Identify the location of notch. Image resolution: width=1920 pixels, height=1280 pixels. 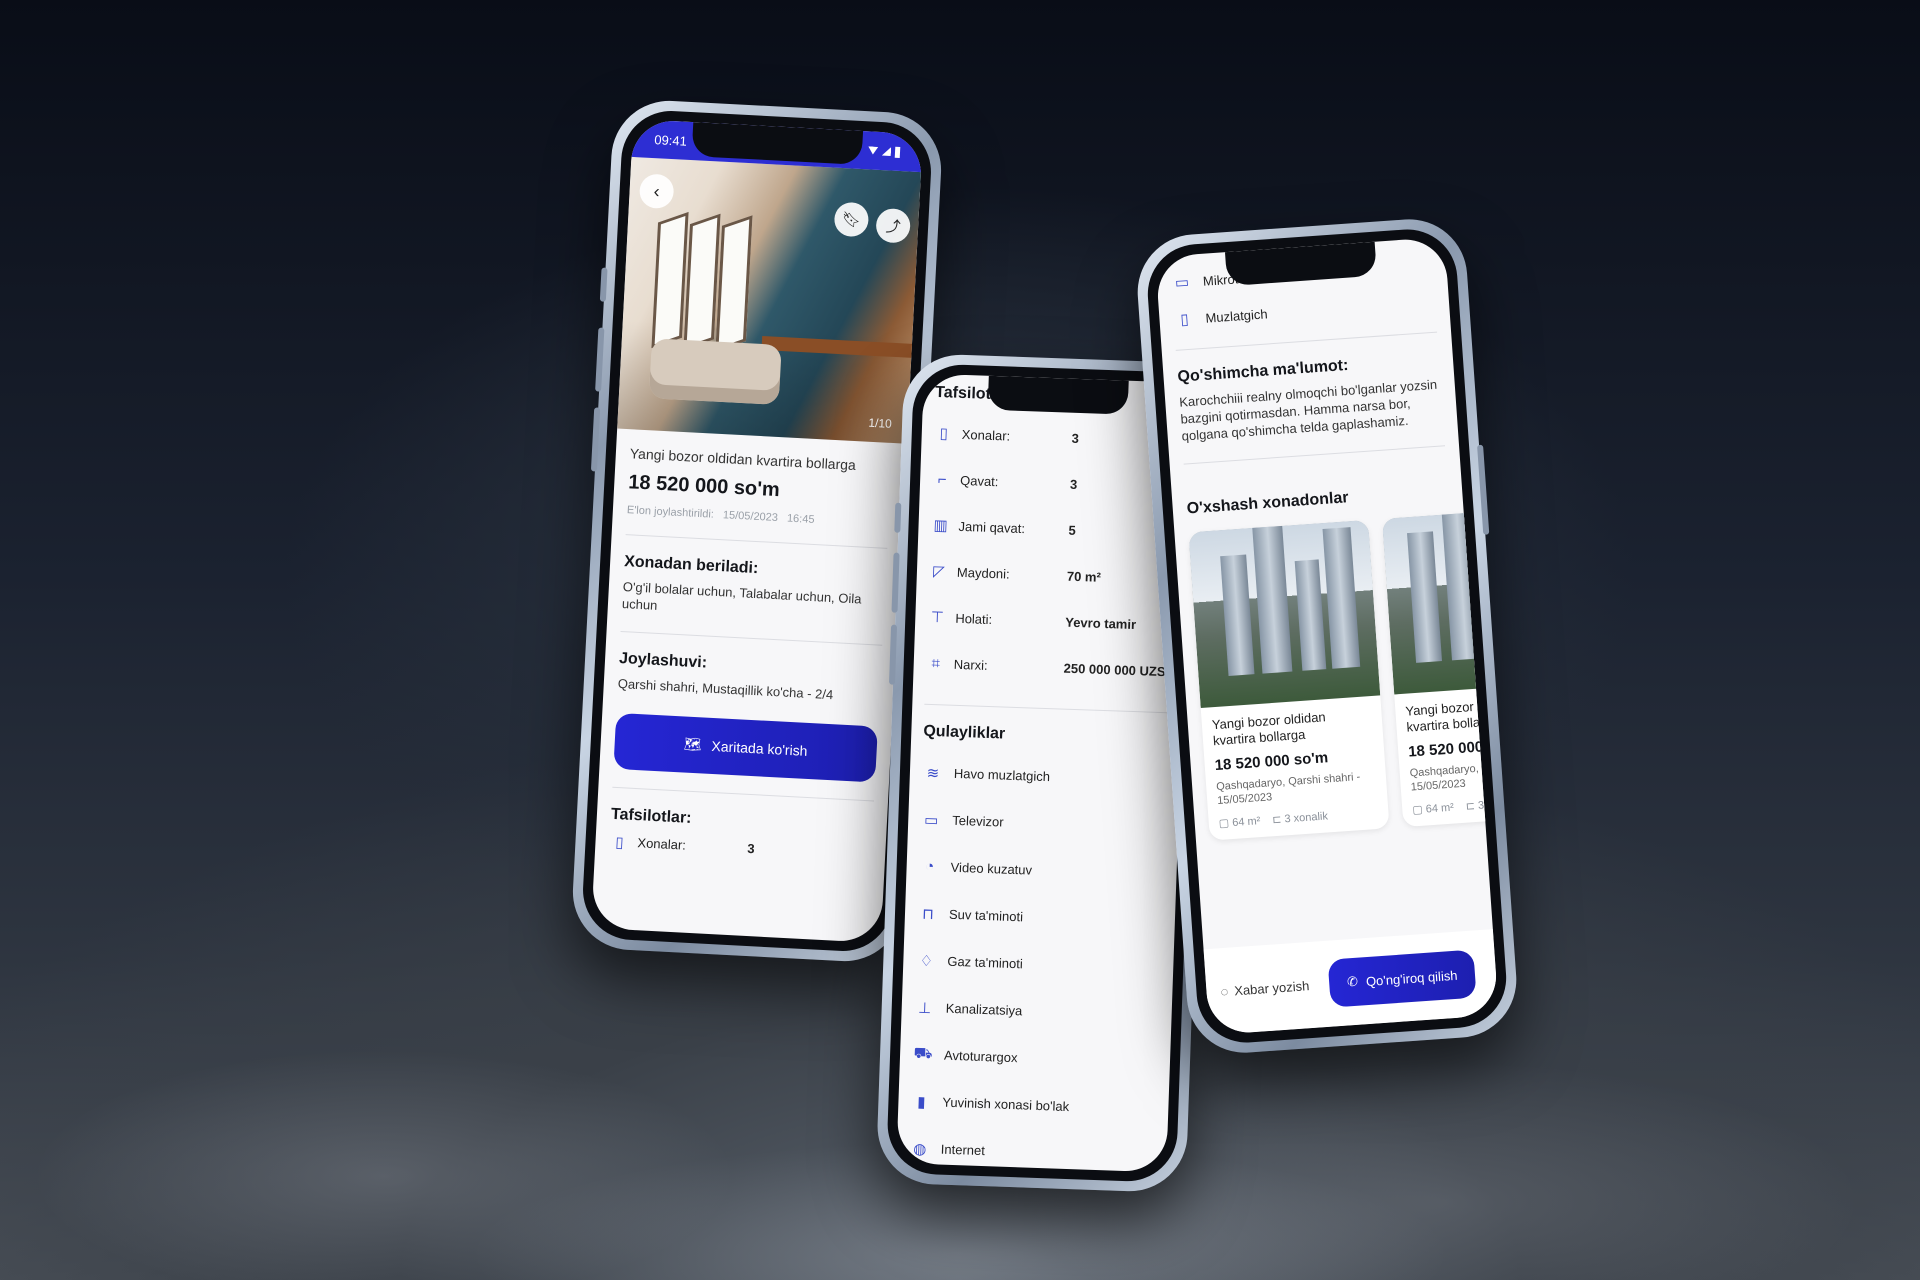
(1058, 395).